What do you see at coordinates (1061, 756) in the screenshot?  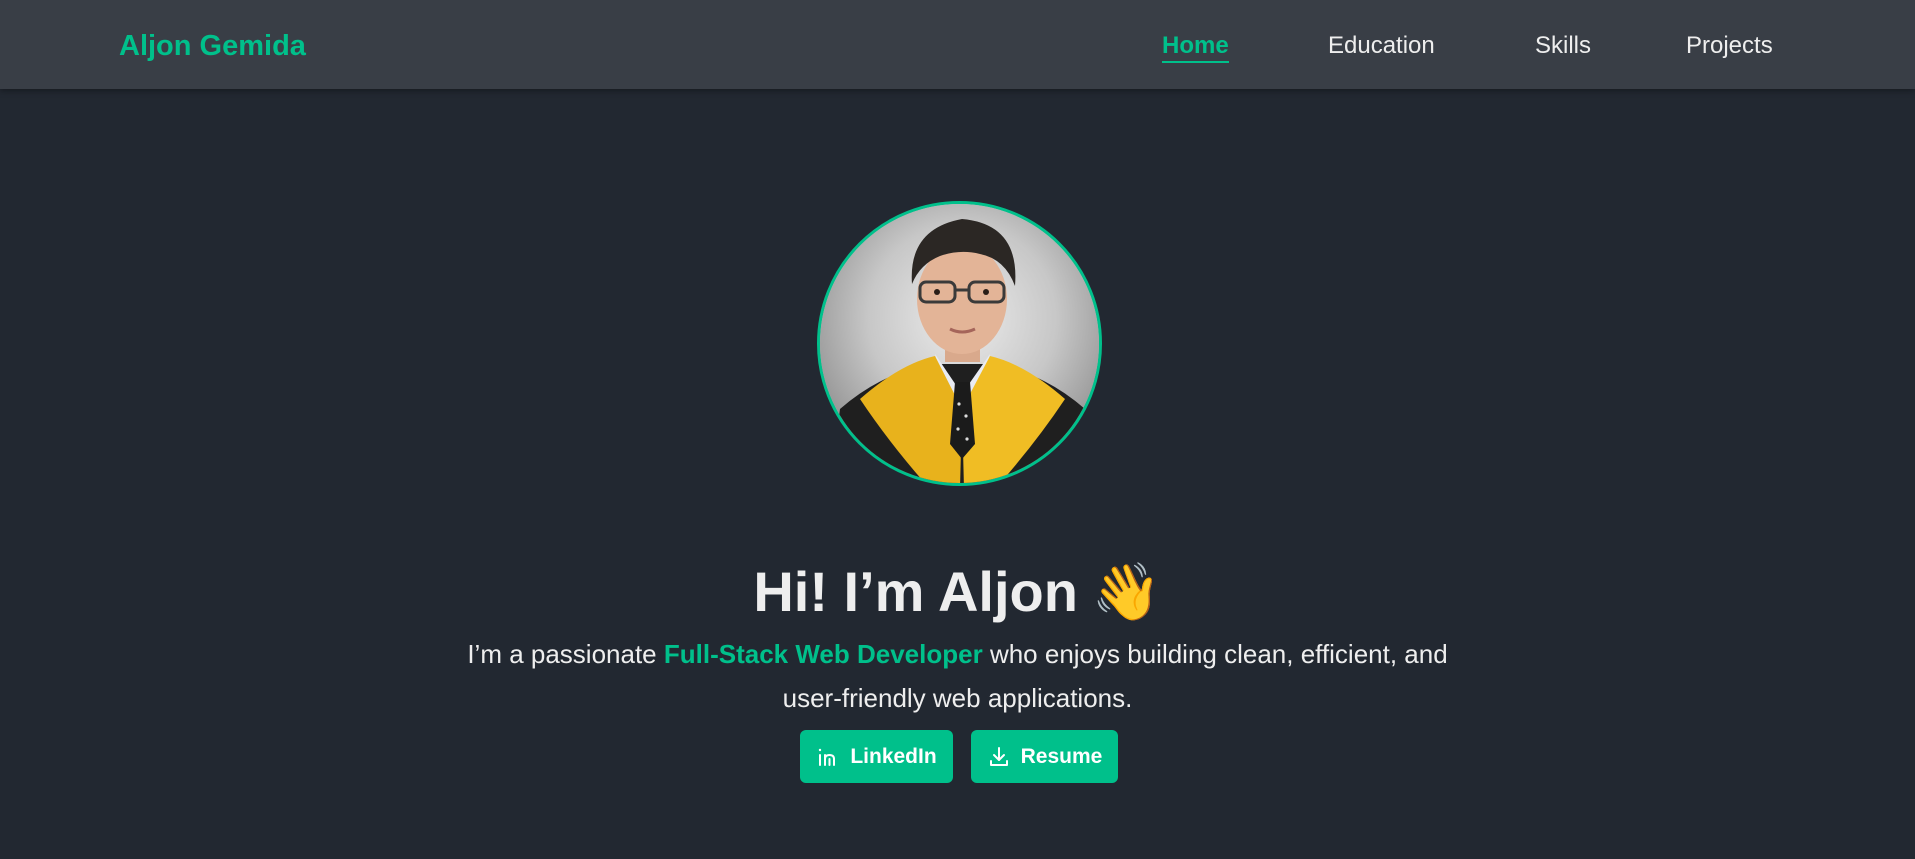 I see `resume-button-label: Resume` at bounding box center [1061, 756].